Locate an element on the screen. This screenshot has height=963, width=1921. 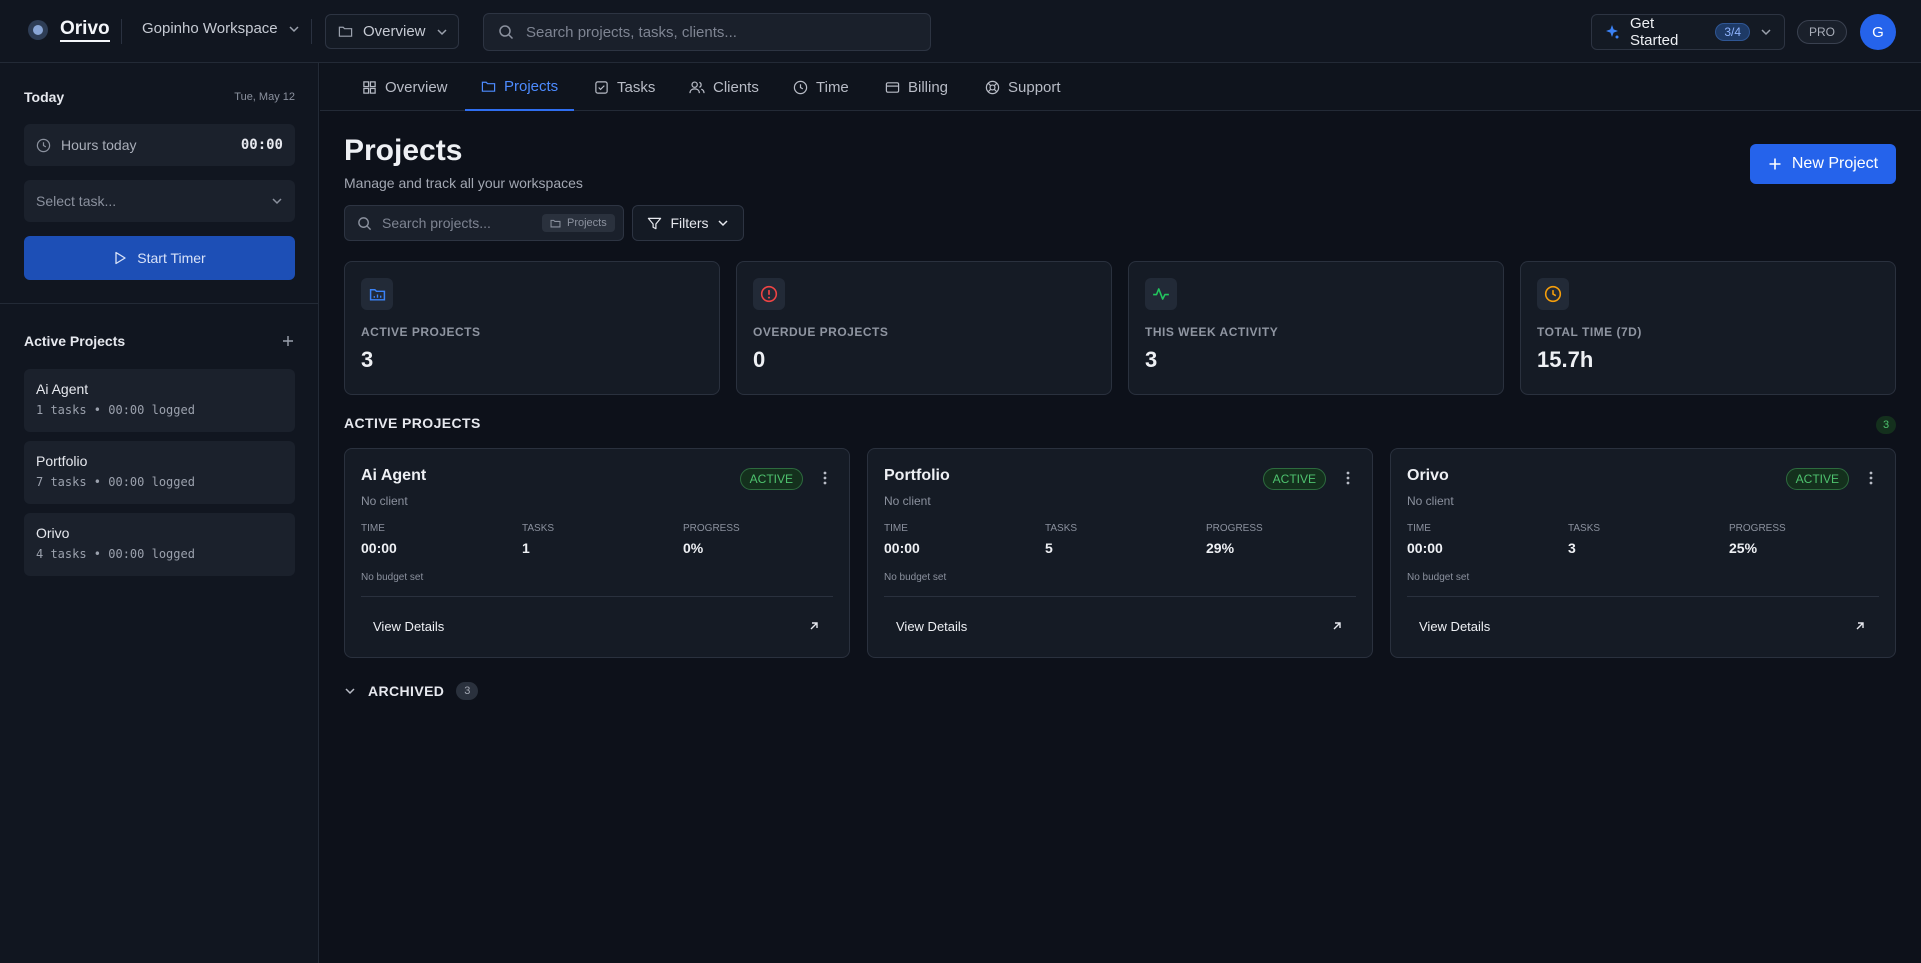
search-scope-chip: Projects is located at coordinates (578, 223).